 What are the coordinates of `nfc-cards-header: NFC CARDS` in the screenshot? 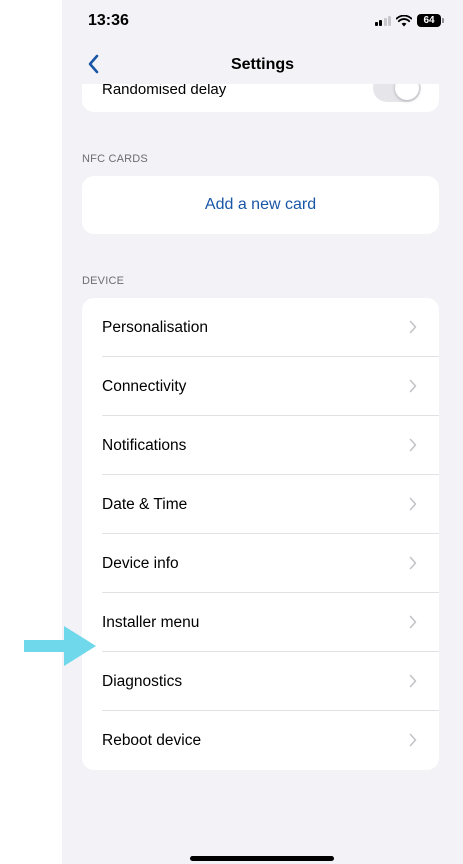 It's located at (115, 159).